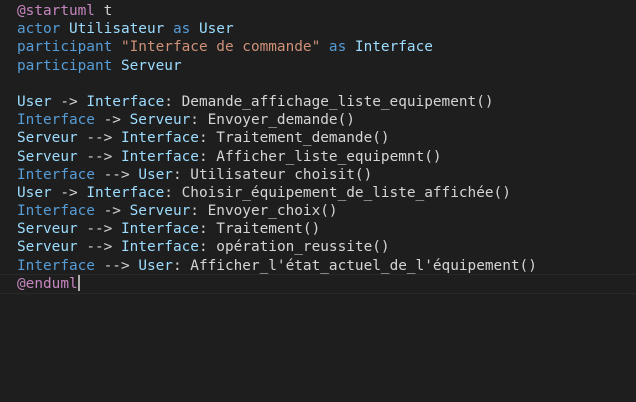 This screenshot has width=636, height=402. Describe the element at coordinates (220, 47) in the screenshot. I see `code-token-string: "Interface de commande"` at that location.